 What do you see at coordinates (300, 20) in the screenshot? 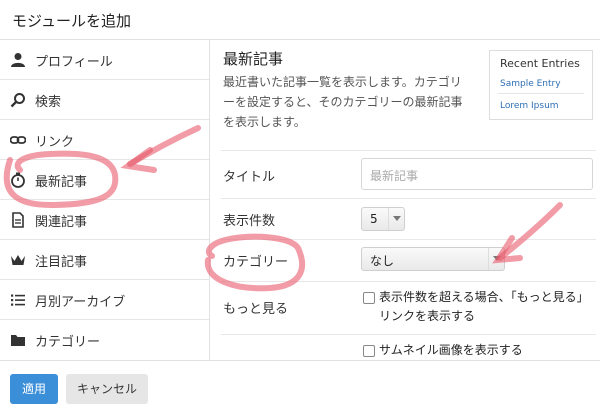
I see `dialog-header: モジュールを追加` at bounding box center [300, 20].